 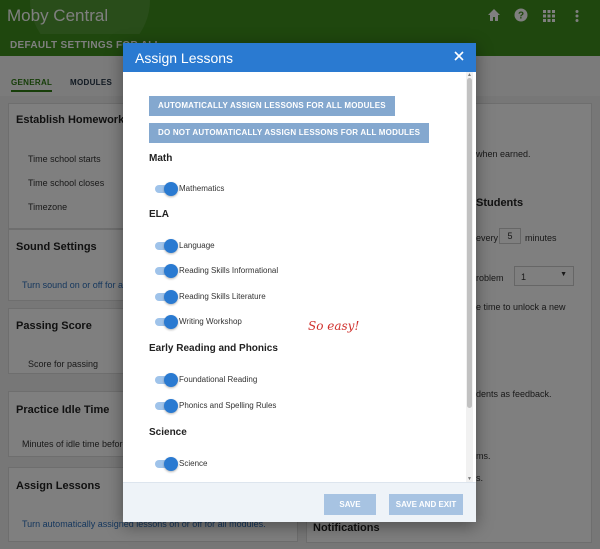 What do you see at coordinates (166, 297) in the screenshot?
I see `reading-literature-toggle` at bounding box center [166, 297].